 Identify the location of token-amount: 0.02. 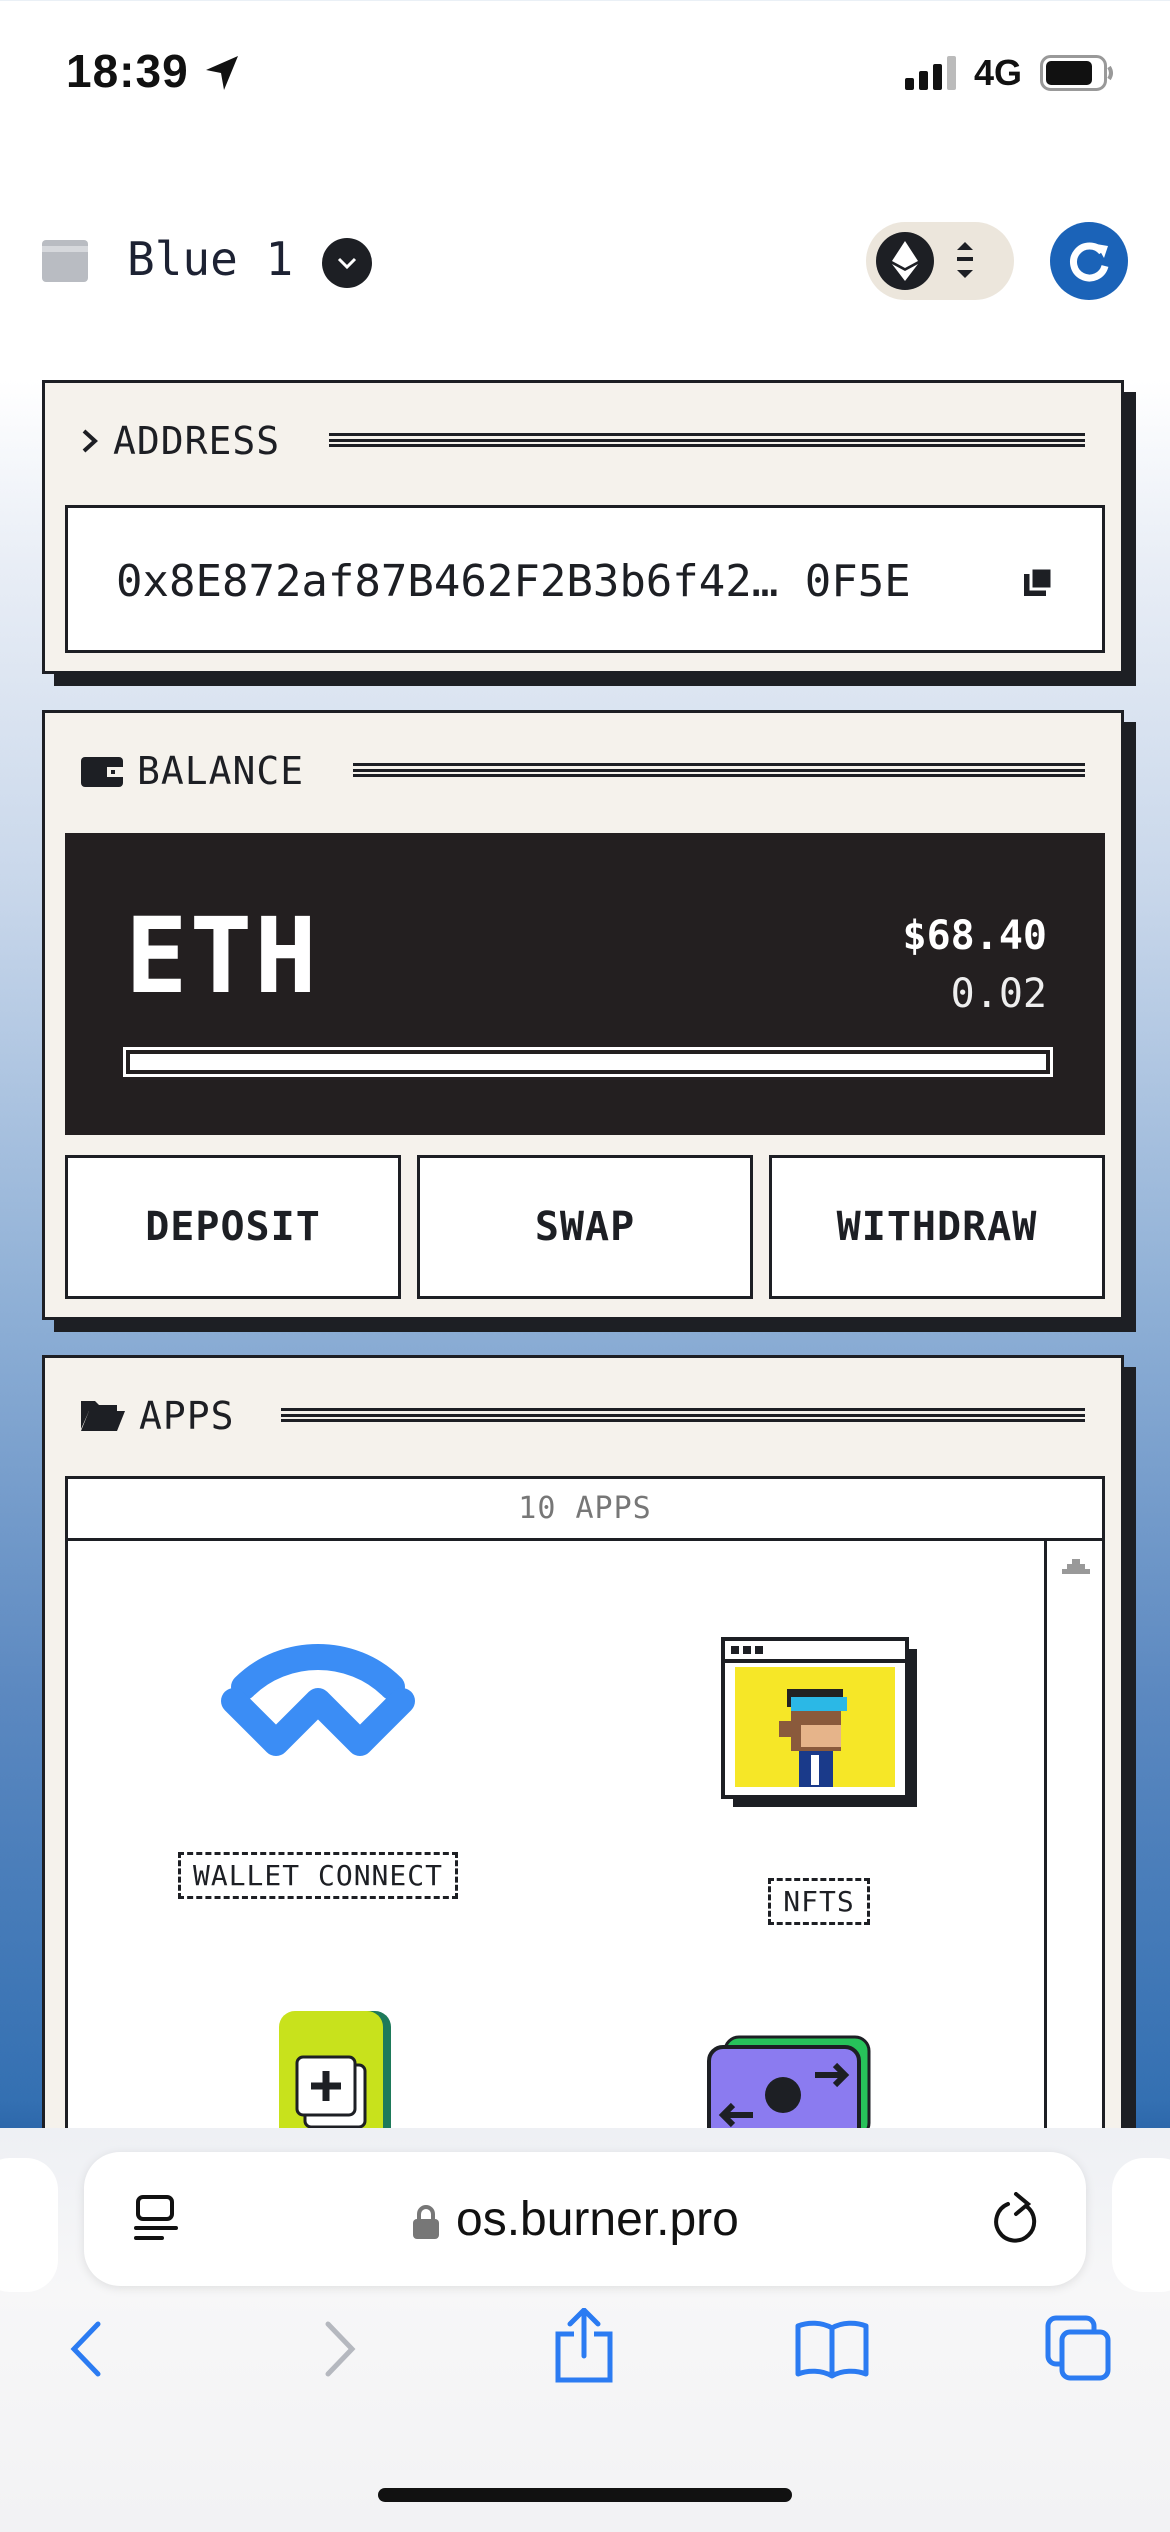
(998, 994).